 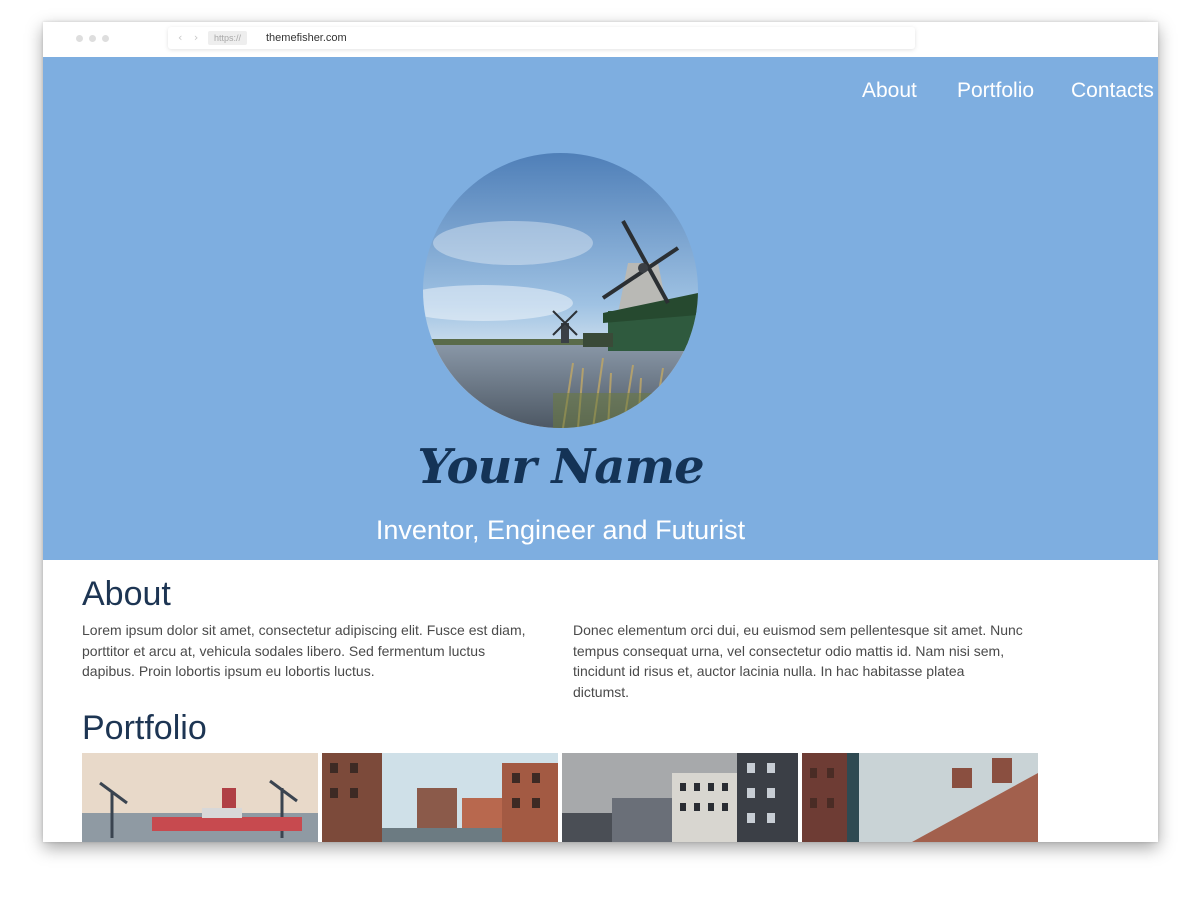 What do you see at coordinates (680, 797) in the screenshot?
I see `city-buildings-photo-icon` at bounding box center [680, 797].